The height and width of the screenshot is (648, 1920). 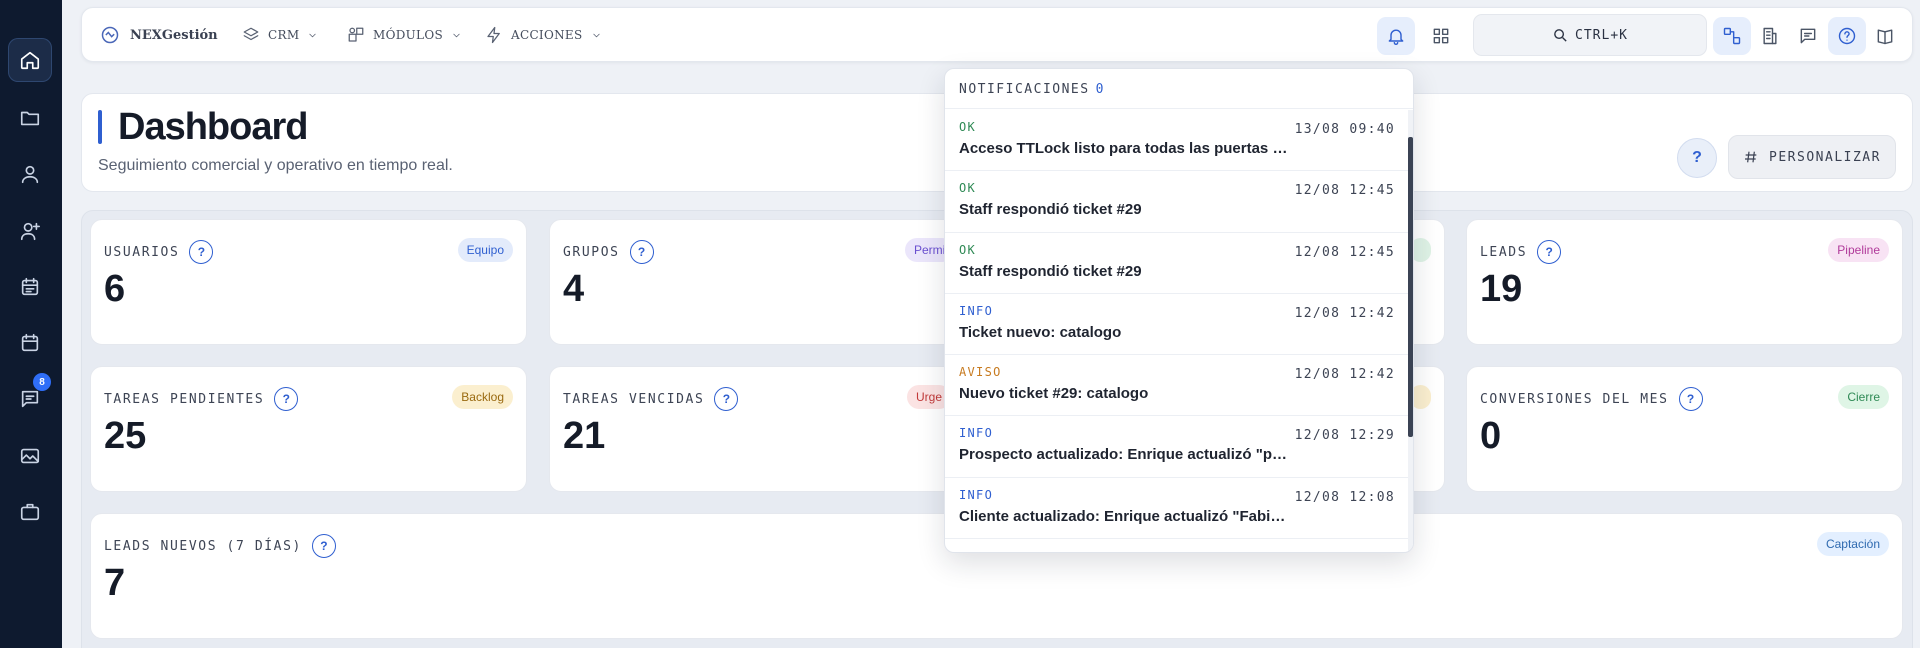 What do you see at coordinates (115, 289) in the screenshot?
I see `stat-value: 6` at bounding box center [115, 289].